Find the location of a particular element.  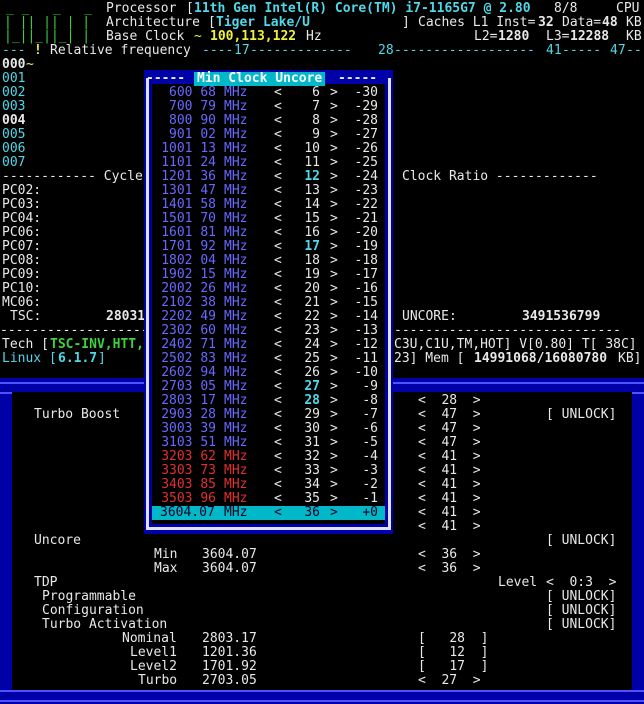

core-005: 005 is located at coordinates (13, 135).